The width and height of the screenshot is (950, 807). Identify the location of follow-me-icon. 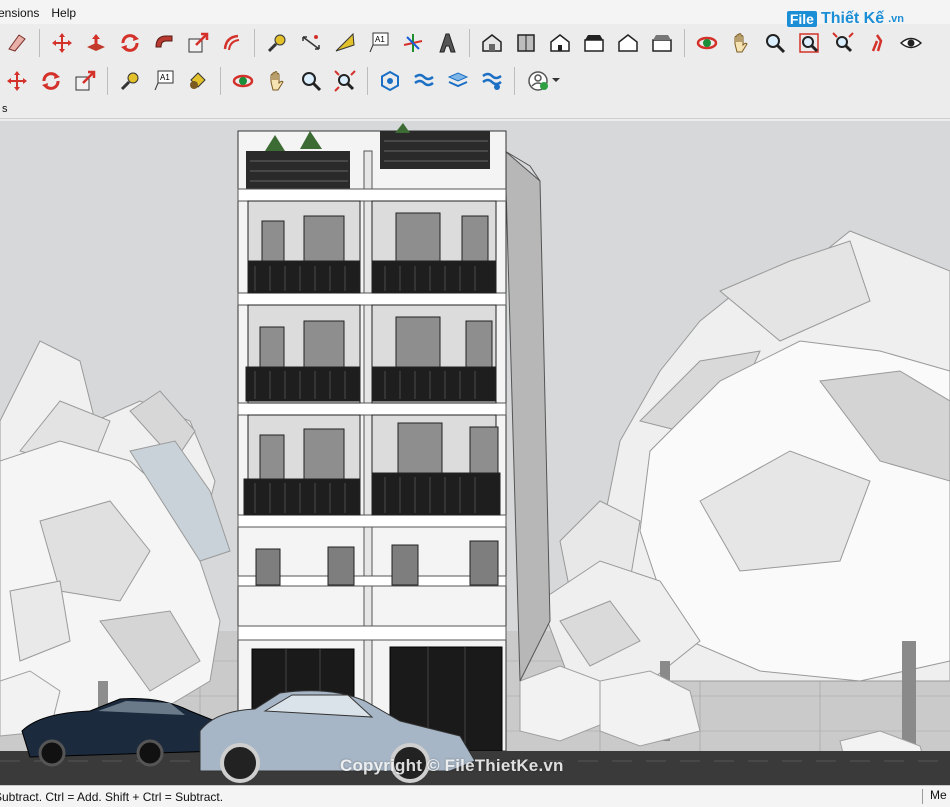
(164, 43).